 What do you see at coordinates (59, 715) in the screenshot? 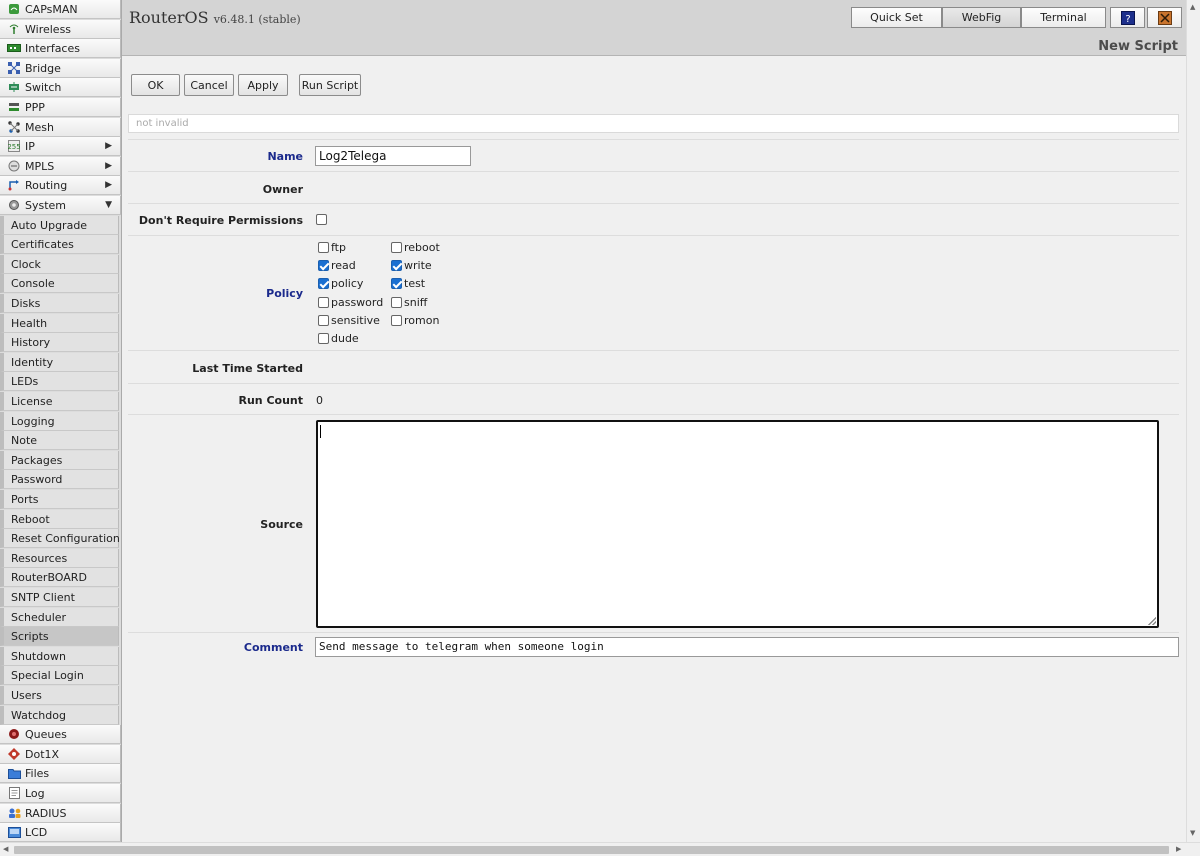
I see `sidebar-subitem-watchdog: Watchdog` at bounding box center [59, 715].